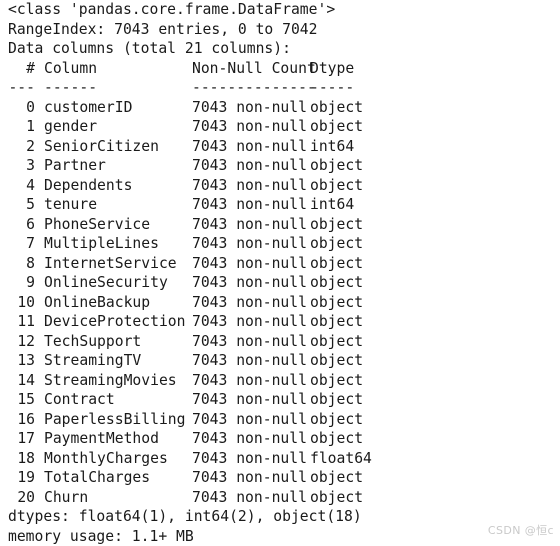 This screenshot has height=546, width=560. I want to click on table-row: 10OnlineBackup7043 non-nullobject, so click(280, 303).